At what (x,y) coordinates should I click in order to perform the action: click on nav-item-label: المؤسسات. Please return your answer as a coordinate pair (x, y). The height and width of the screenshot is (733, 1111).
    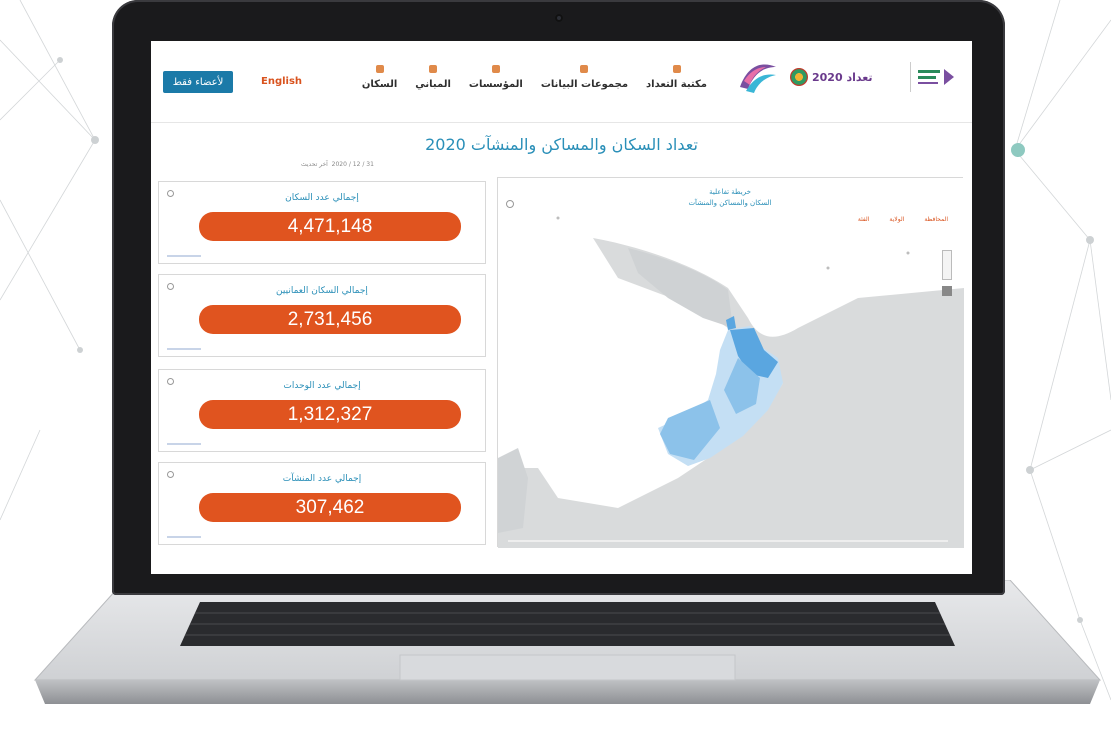
    Looking at the image, I should click on (495, 84).